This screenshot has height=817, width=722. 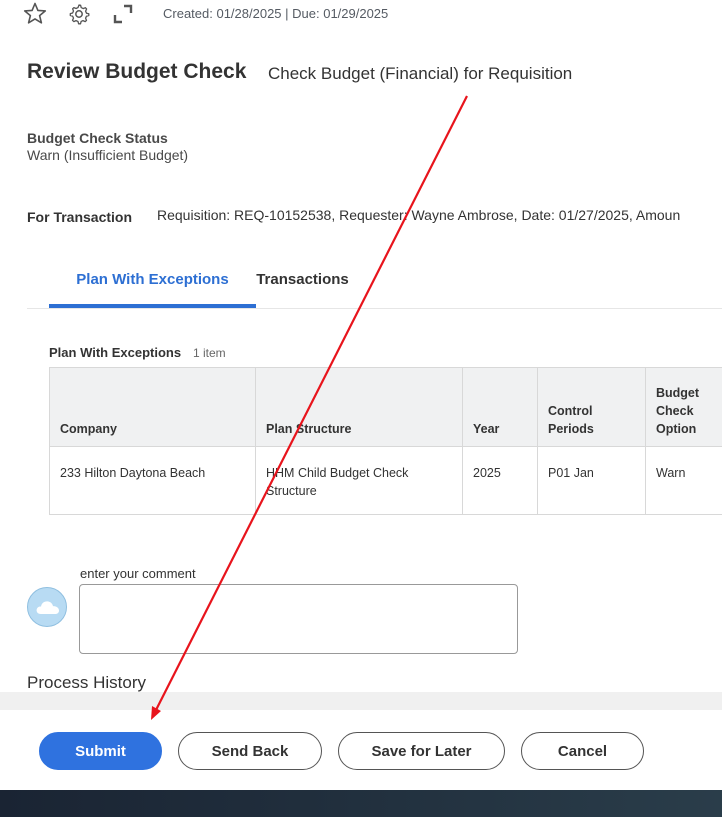 I want to click on cell-company: 233 Hilton Daytona Beach, so click(x=152, y=480).